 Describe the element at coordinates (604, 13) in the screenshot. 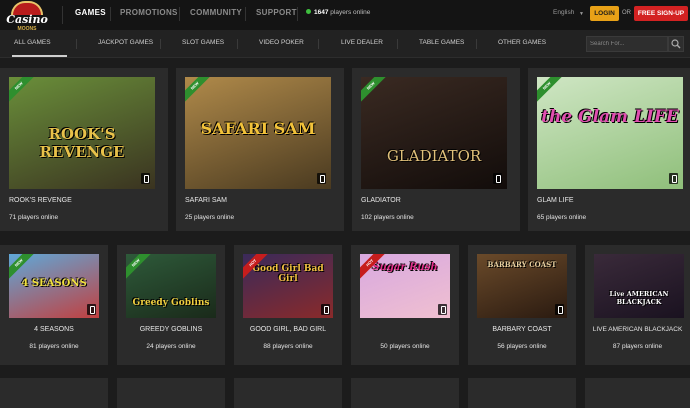

I see `login-button: LOGIN` at that location.